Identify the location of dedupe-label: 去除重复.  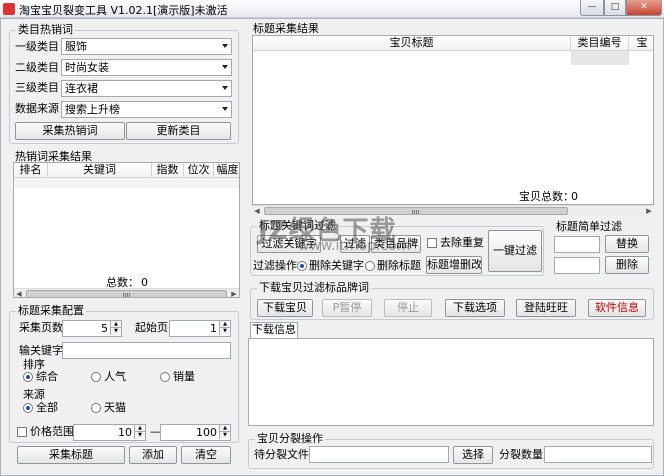
(462, 242).